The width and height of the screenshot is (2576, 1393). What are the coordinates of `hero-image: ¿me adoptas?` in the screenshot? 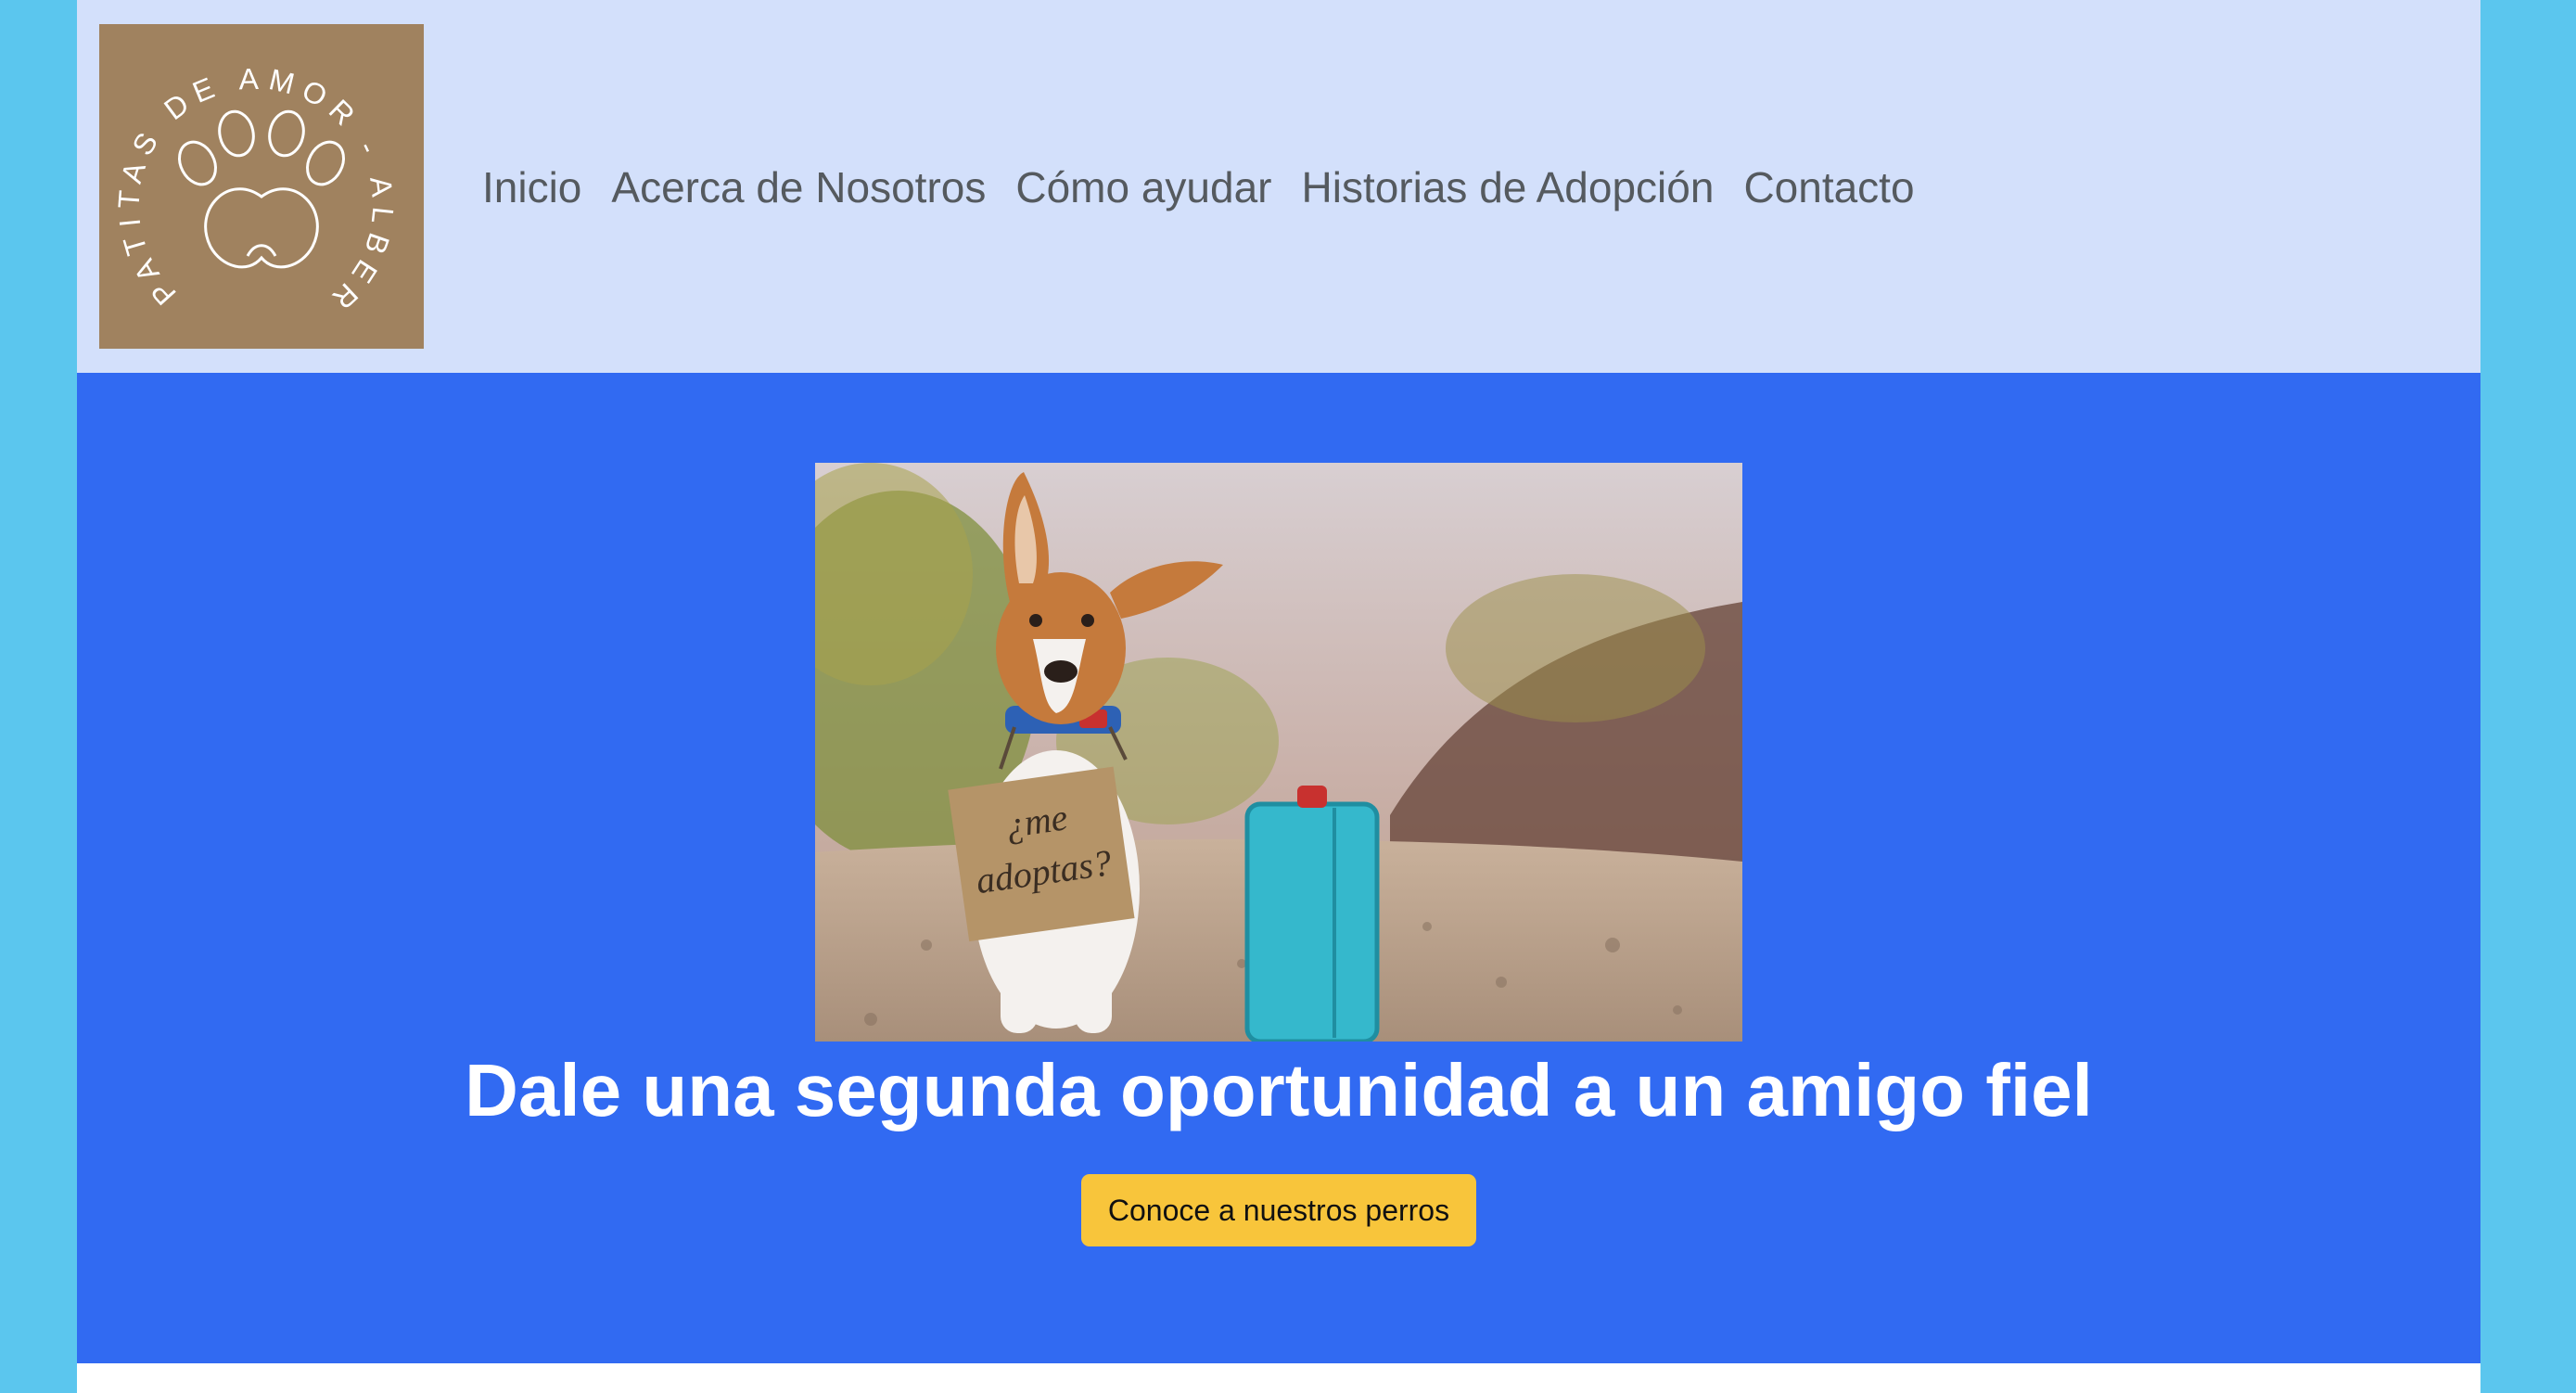 It's located at (1278, 752).